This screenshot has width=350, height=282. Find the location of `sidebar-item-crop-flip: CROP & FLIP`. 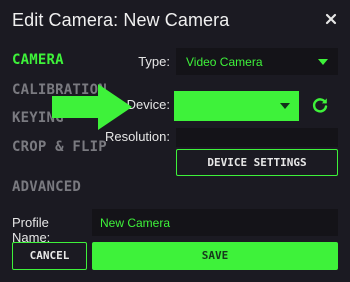

sidebar-item-crop-flip: CROP & FLIP is located at coordinates (59, 147).